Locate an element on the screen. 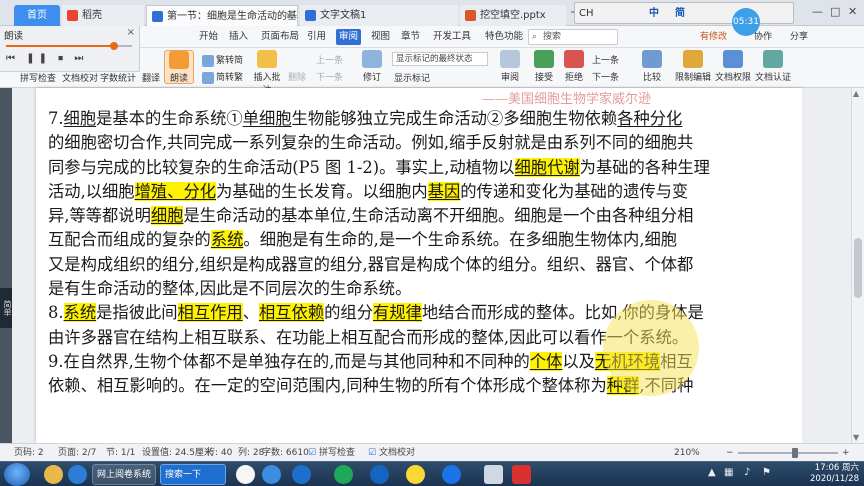 Image resolution: width=864 pixels, height=486 pixels. prev-comment-button: 上一条 is located at coordinates (329, 59).